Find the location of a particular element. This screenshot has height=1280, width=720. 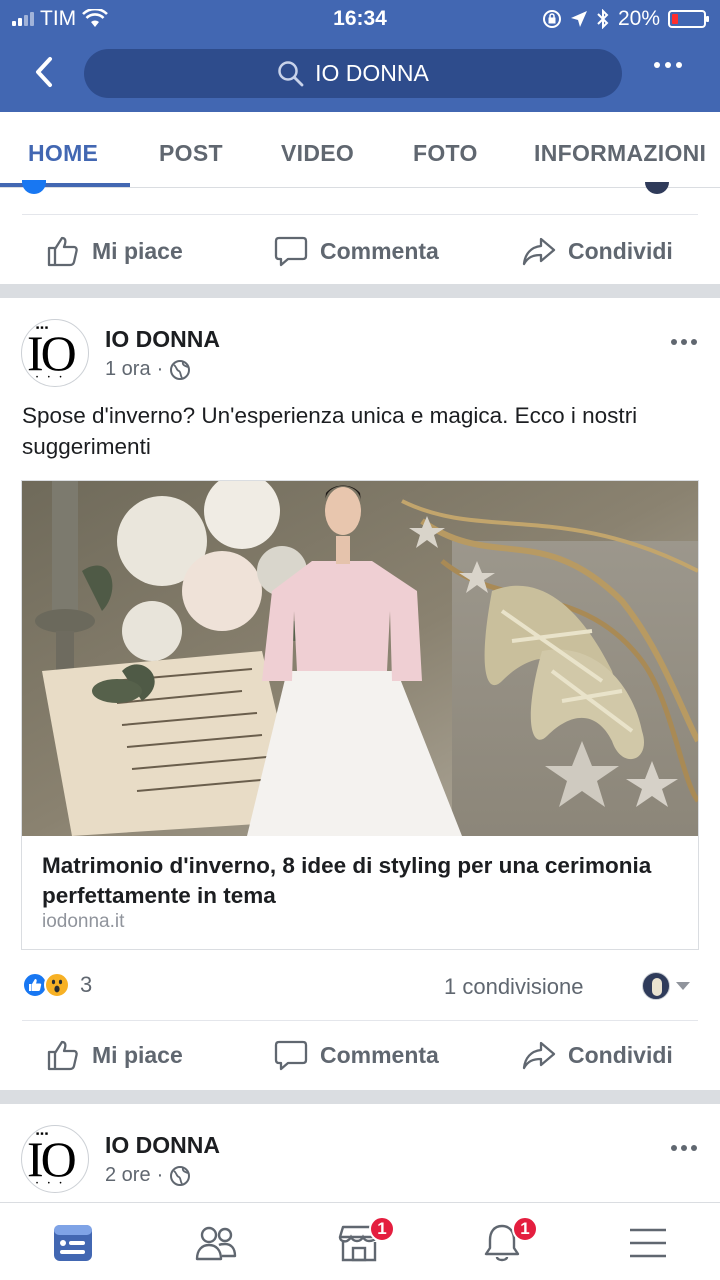

tab-informazioni: INFORMAZIONI is located at coordinates (620, 153).